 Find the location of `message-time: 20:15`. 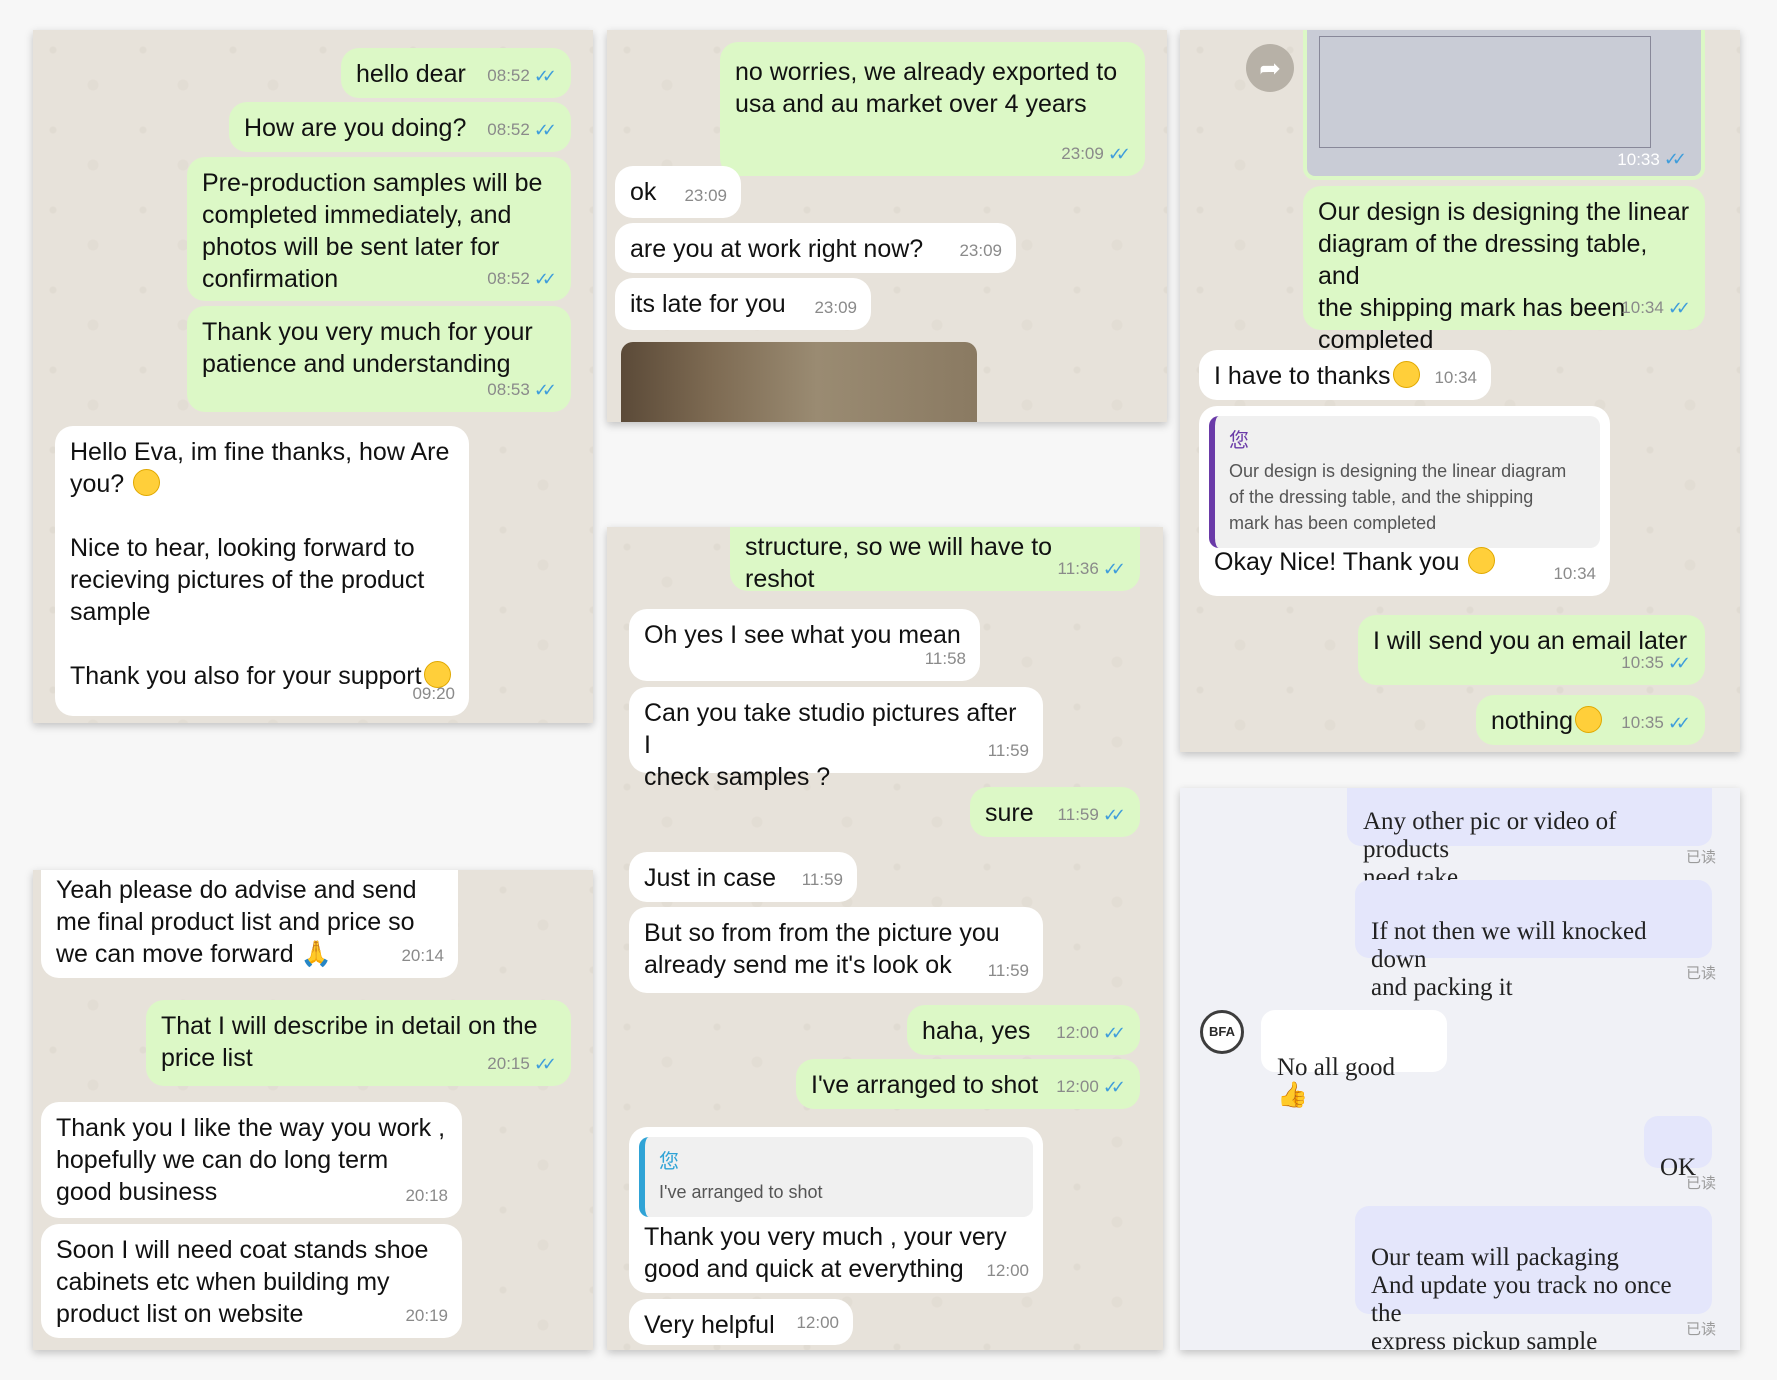

message-time: 20:15 is located at coordinates (508, 1063).